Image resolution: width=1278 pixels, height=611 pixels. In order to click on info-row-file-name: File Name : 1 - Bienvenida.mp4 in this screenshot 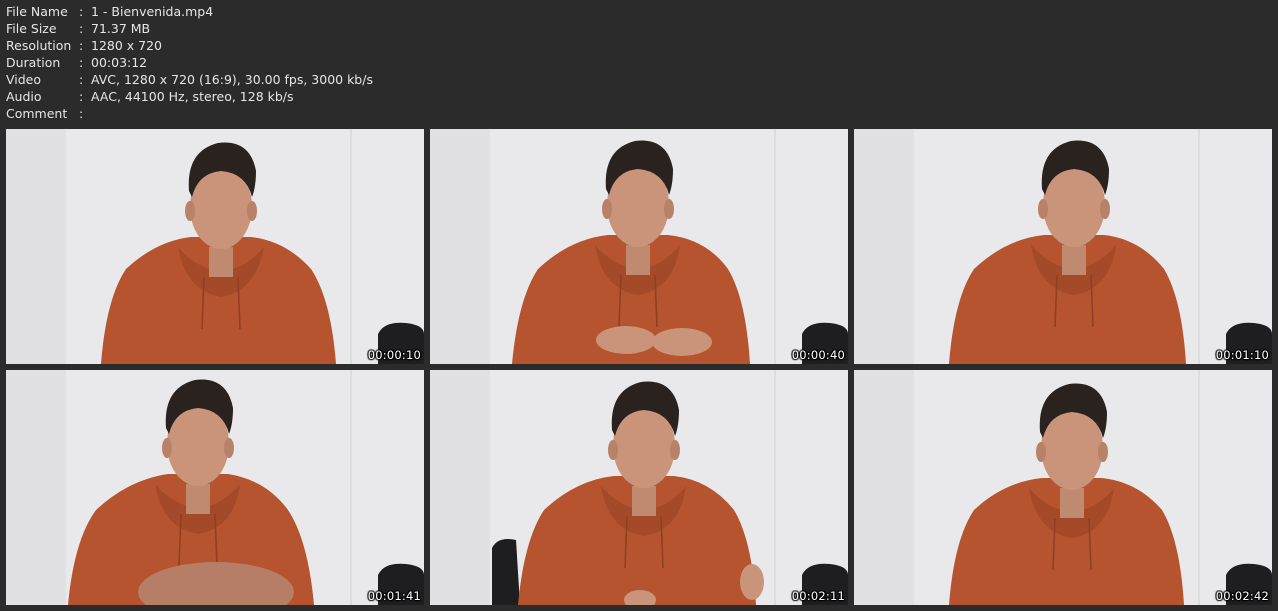, I will do `click(189, 11)`.